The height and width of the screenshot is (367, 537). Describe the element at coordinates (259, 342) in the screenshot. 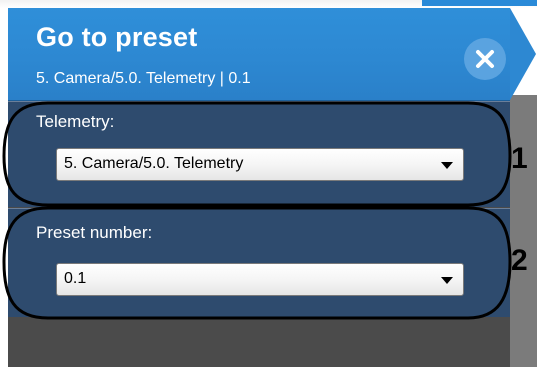

I see `panel-empty-area` at that location.